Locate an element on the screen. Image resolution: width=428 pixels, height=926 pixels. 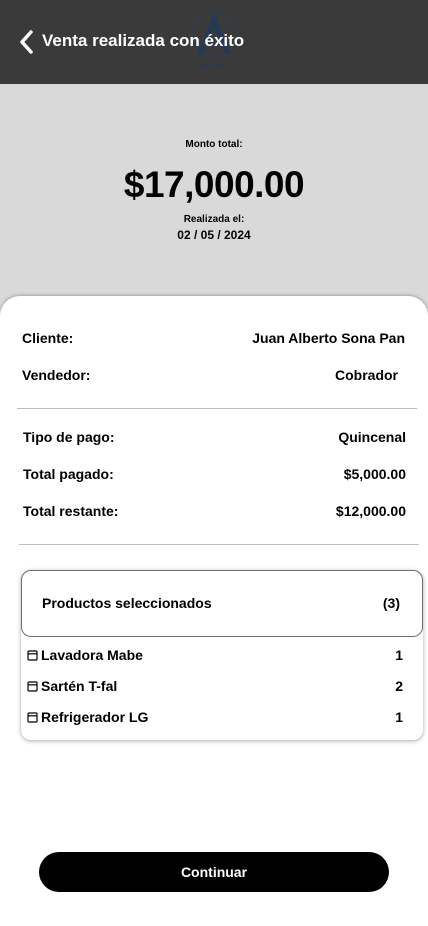
client-value: Juan Alberto Sona Pan is located at coordinates (328, 338).